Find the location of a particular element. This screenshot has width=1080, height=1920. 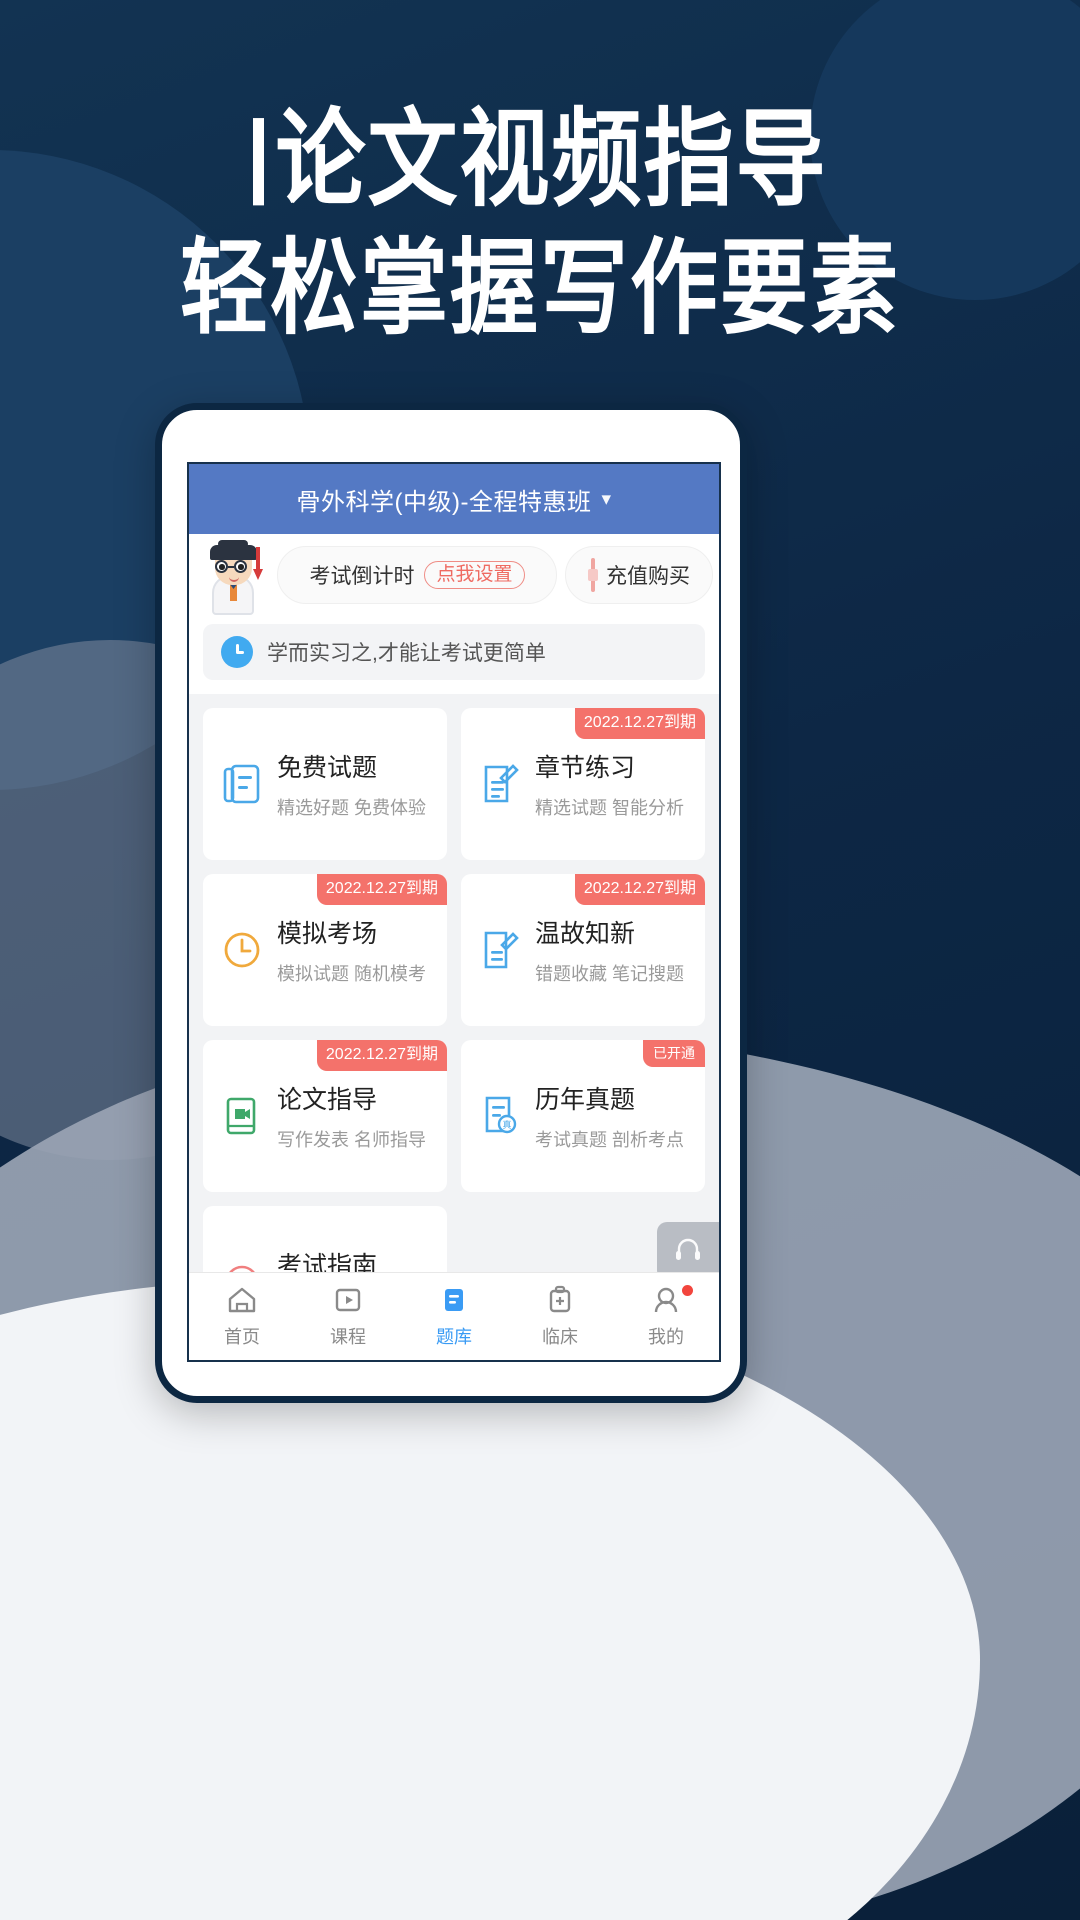

mock-exam-clock-icon is located at coordinates (242, 950).